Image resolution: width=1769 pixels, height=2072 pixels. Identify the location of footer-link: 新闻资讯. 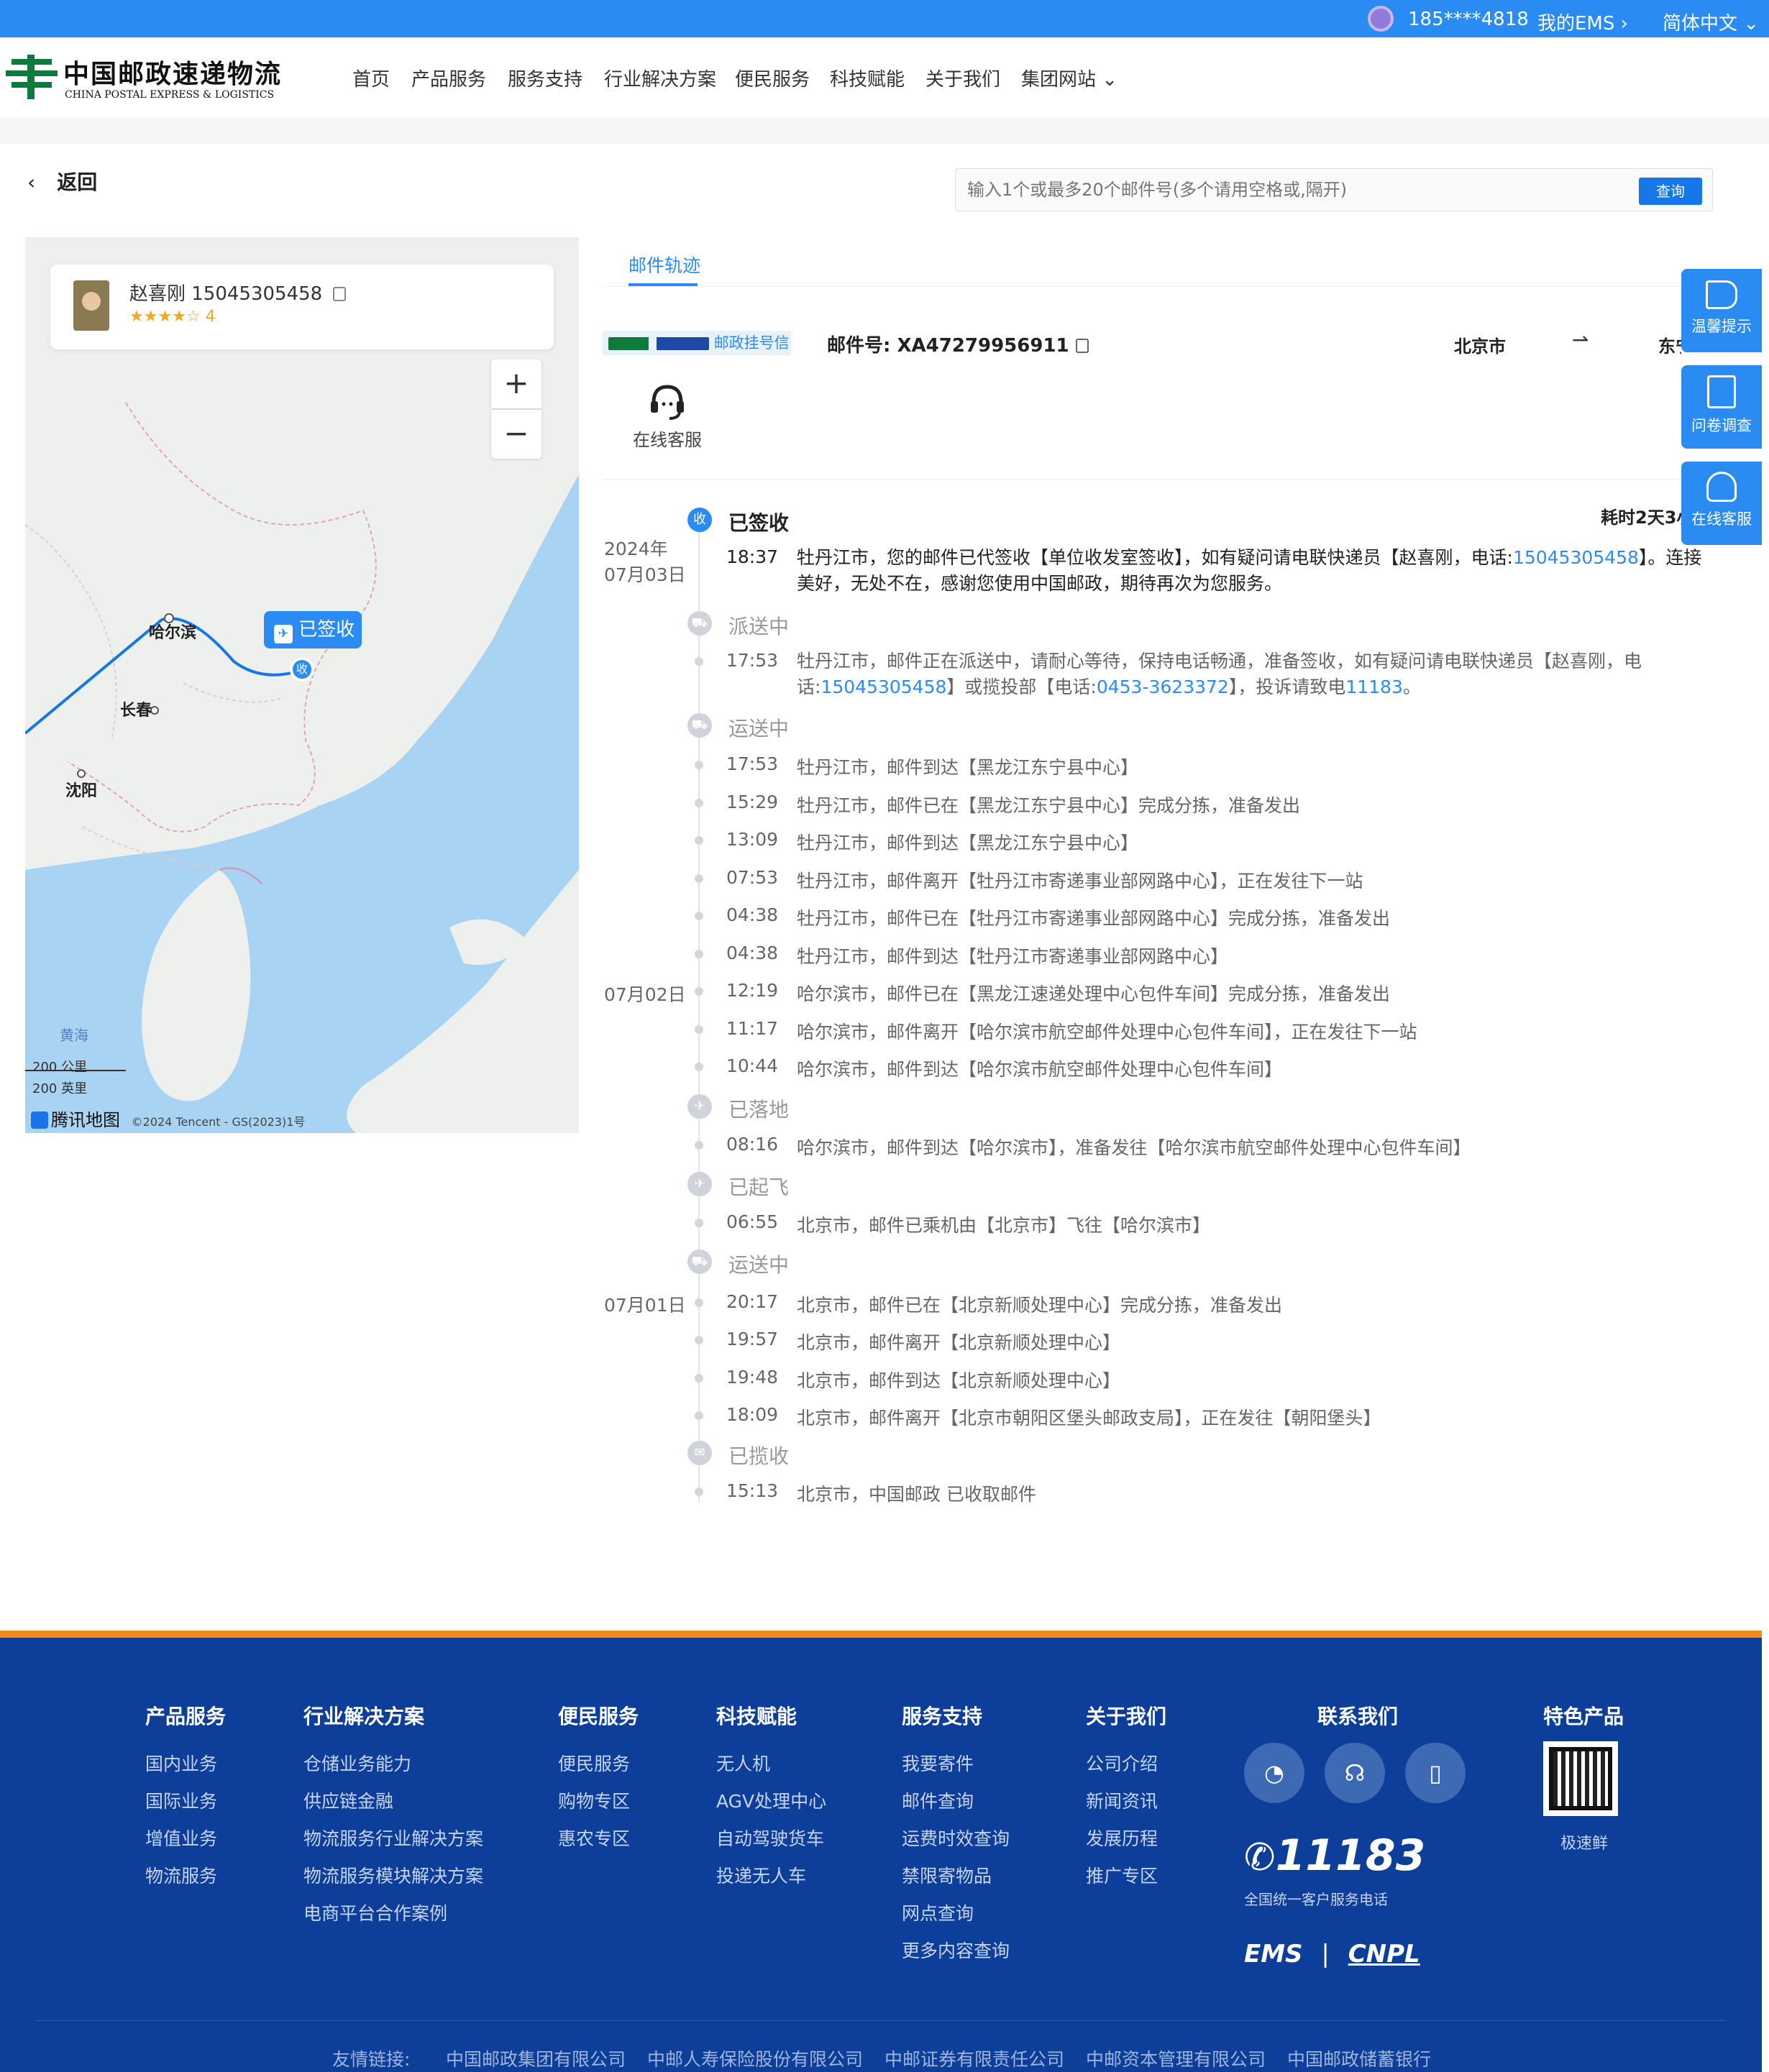
(1122, 1800).